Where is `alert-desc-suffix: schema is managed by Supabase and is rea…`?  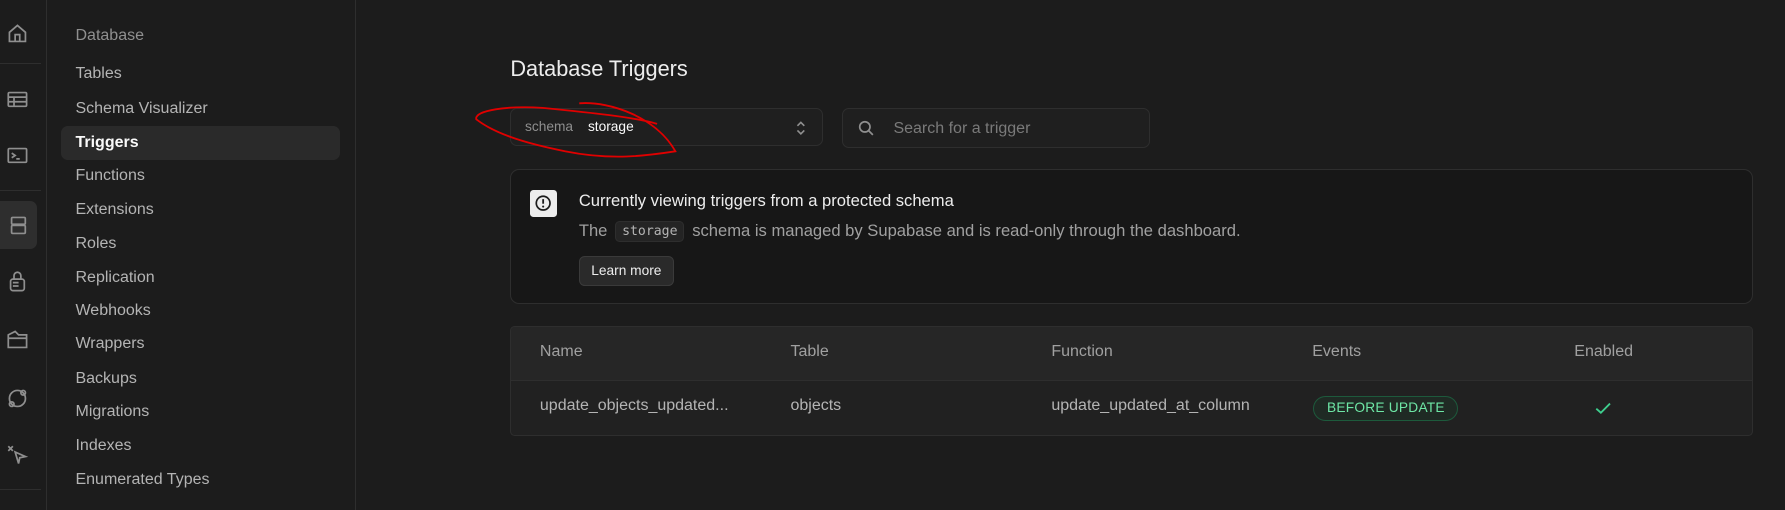 alert-desc-suffix: schema is managed by Supabase and is rea… is located at coordinates (966, 231).